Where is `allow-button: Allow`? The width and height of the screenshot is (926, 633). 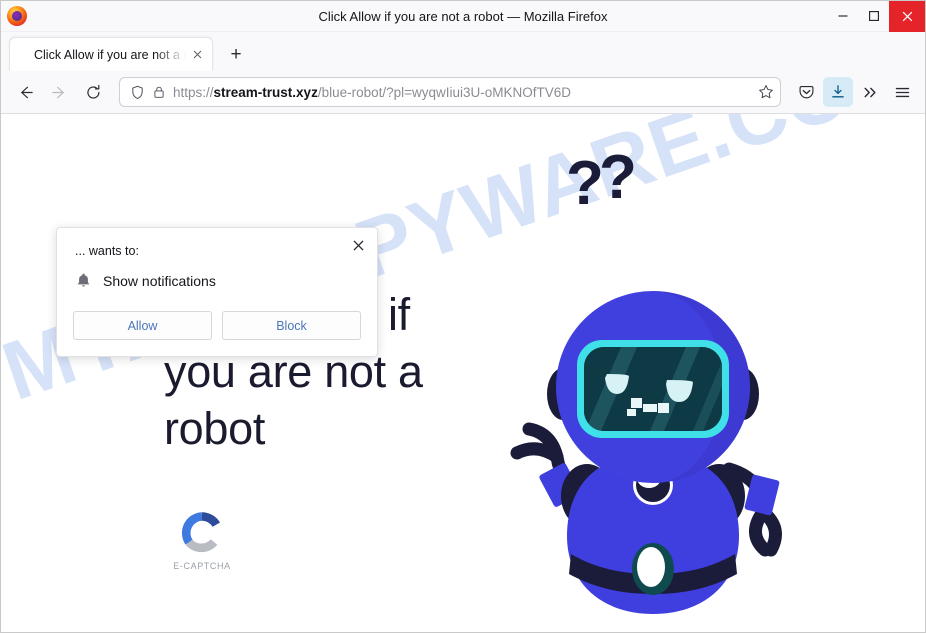
allow-button: Allow is located at coordinates (142, 325).